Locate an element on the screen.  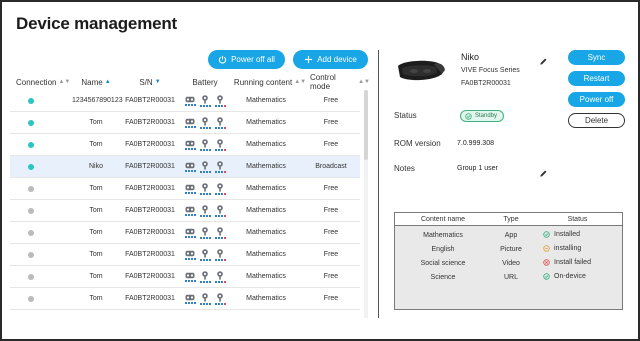
page-title: Device management is located at coordinates (97, 23).